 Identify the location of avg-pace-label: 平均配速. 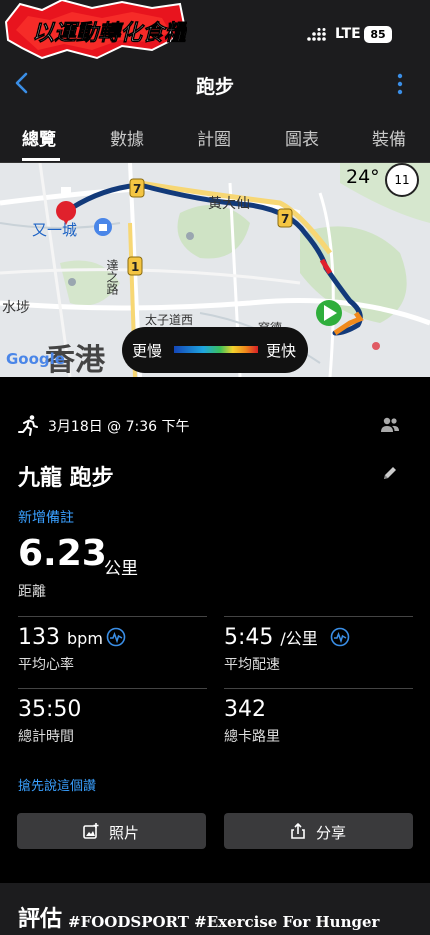
(252, 665).